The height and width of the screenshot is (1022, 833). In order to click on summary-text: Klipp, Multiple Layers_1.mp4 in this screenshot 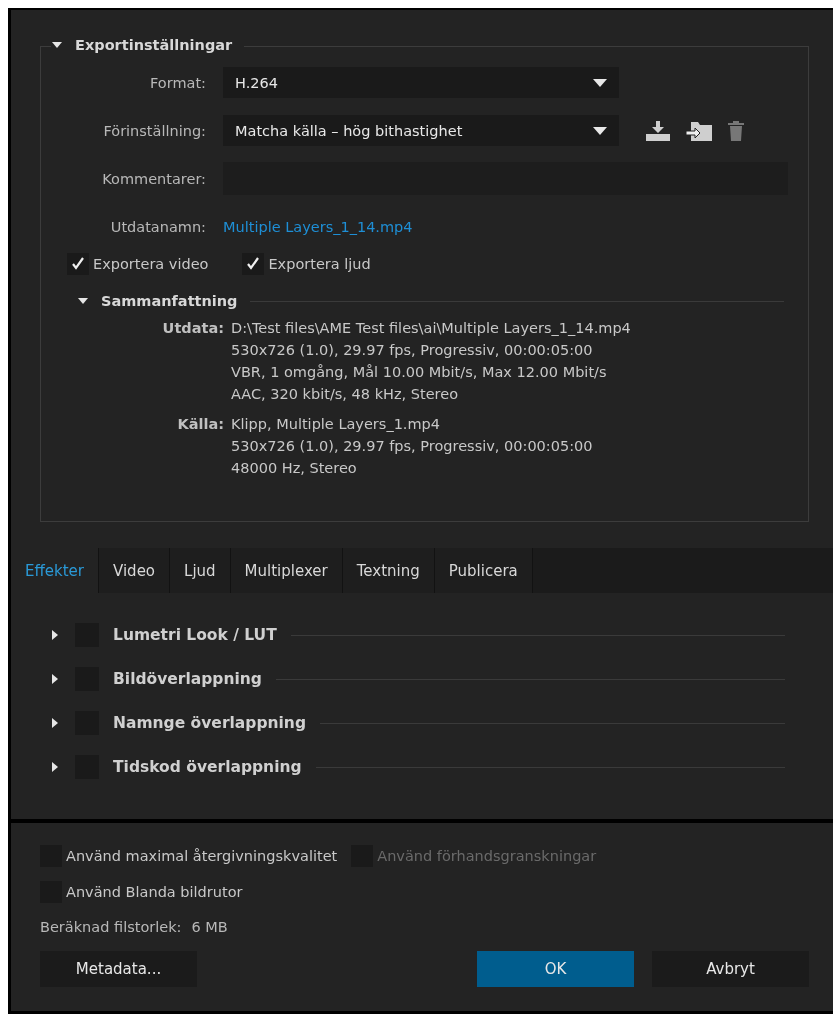, I will do `click(336, 424)`.